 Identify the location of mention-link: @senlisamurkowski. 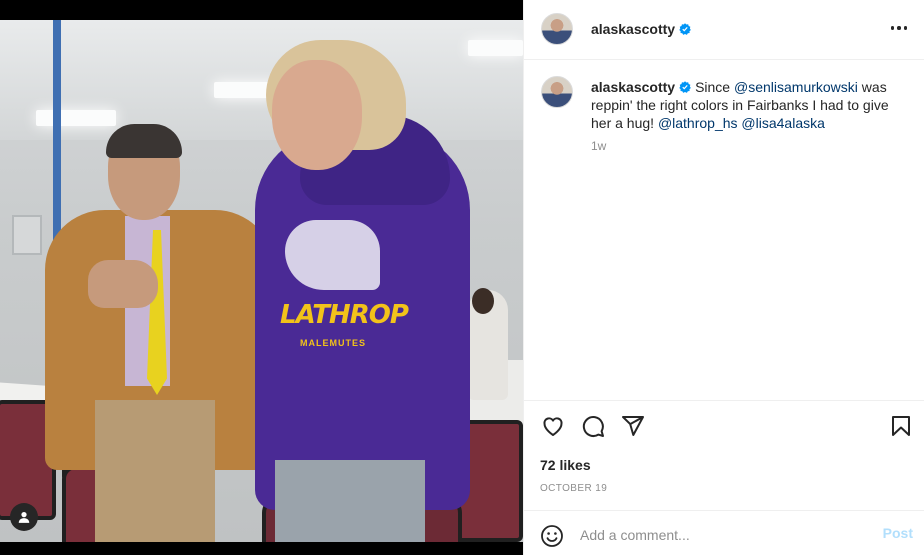
(796, 87).